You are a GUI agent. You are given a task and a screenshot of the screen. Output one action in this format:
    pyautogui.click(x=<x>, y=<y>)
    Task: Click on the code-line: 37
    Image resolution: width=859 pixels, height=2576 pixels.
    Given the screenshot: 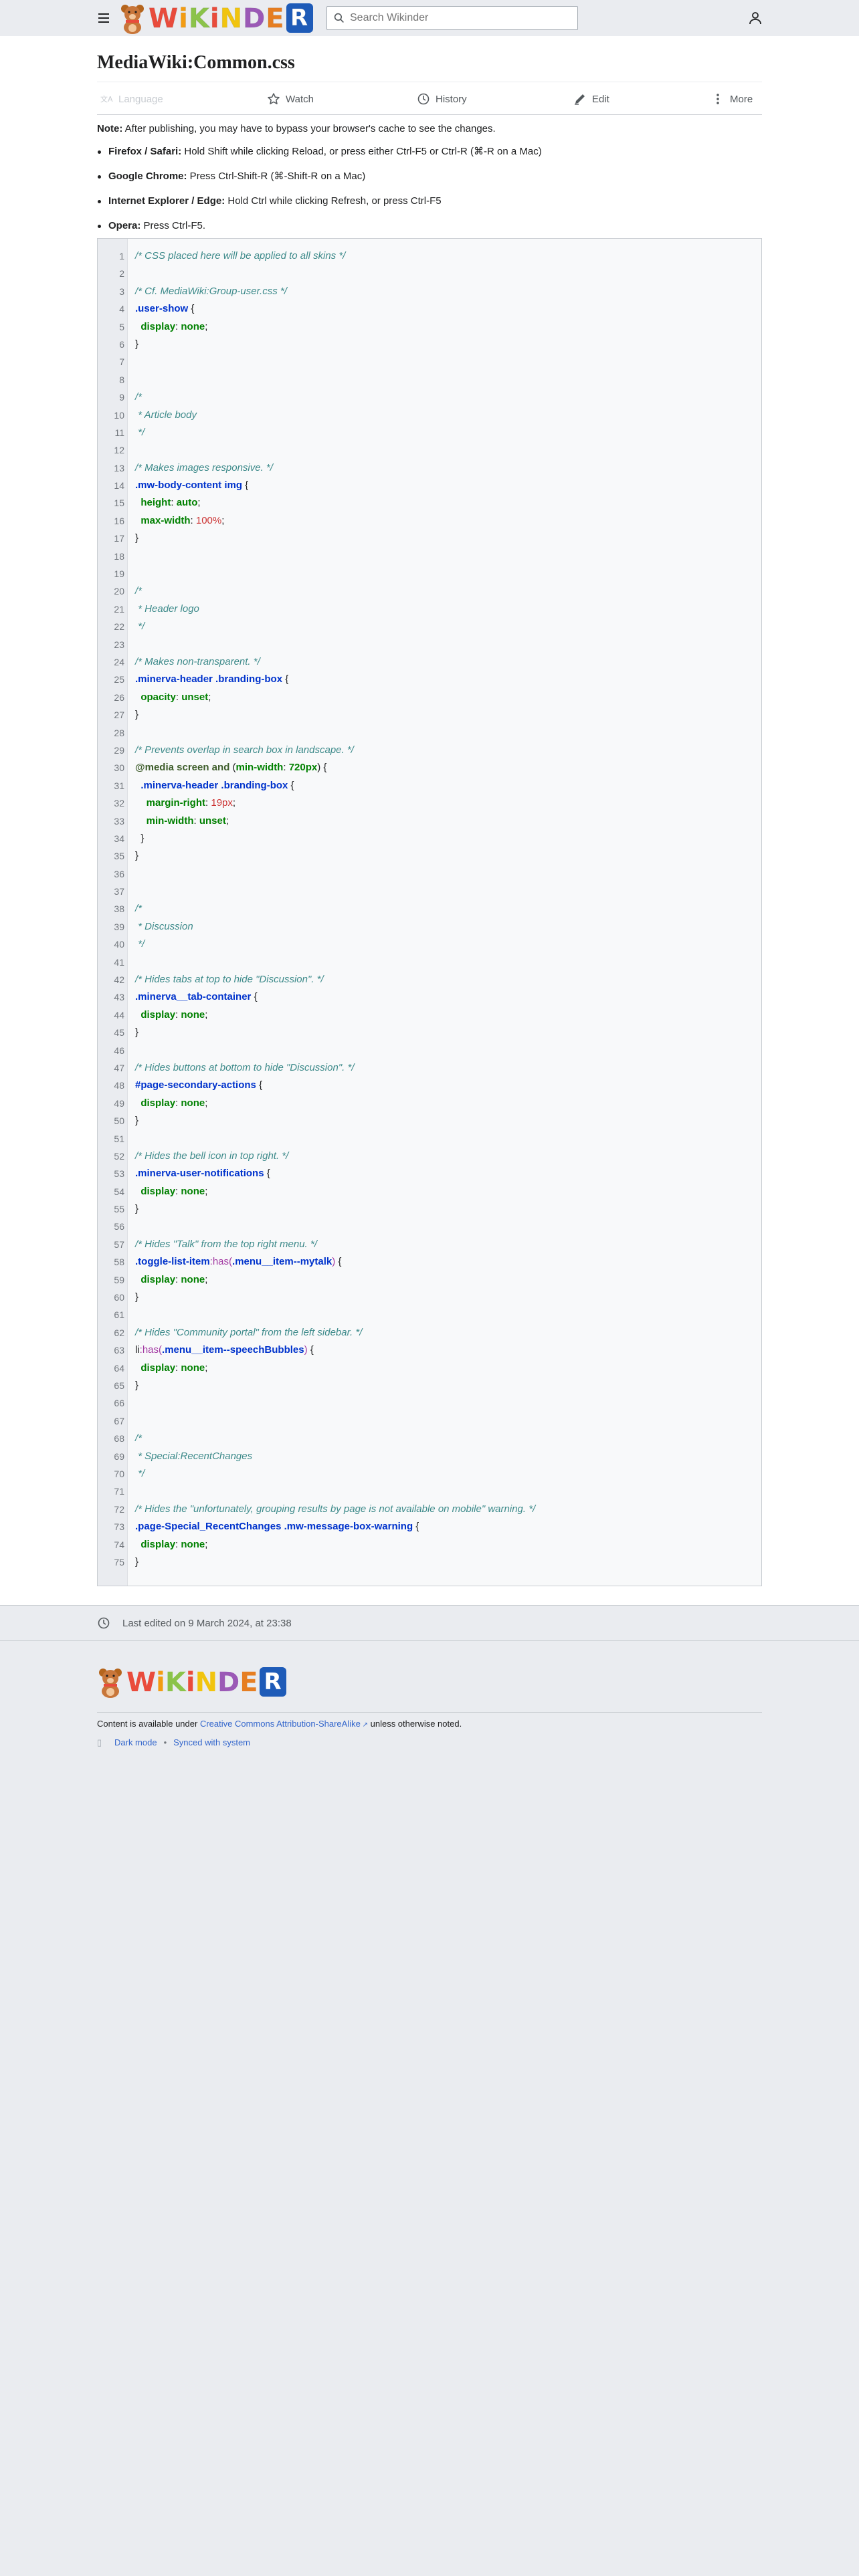 What is the action you would take?
    pyautogui.click(x=429, y=891)
    